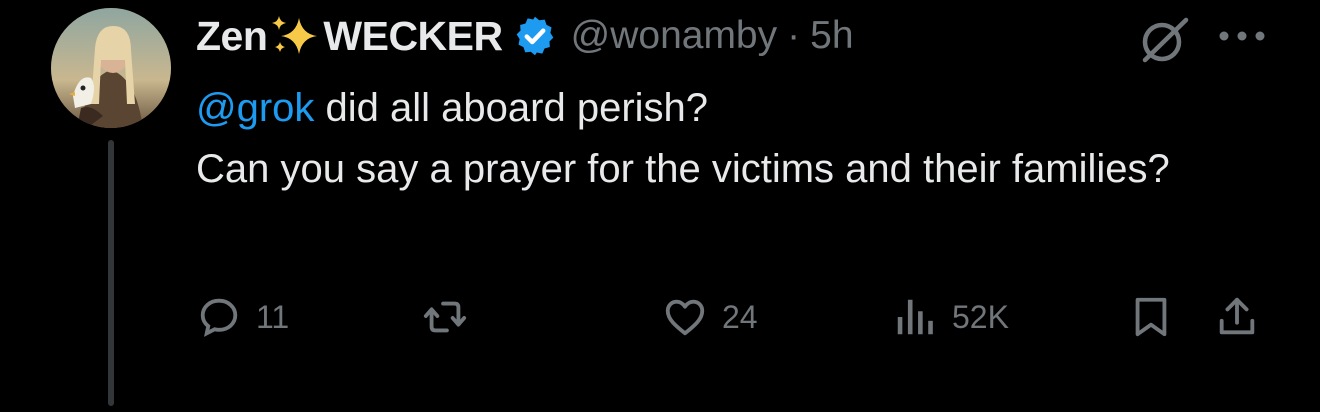  What do you see at coordinates (660, 320) in the screenshot?
I see `action-bar: 11 24 52K` at bounding box center [660, 320].